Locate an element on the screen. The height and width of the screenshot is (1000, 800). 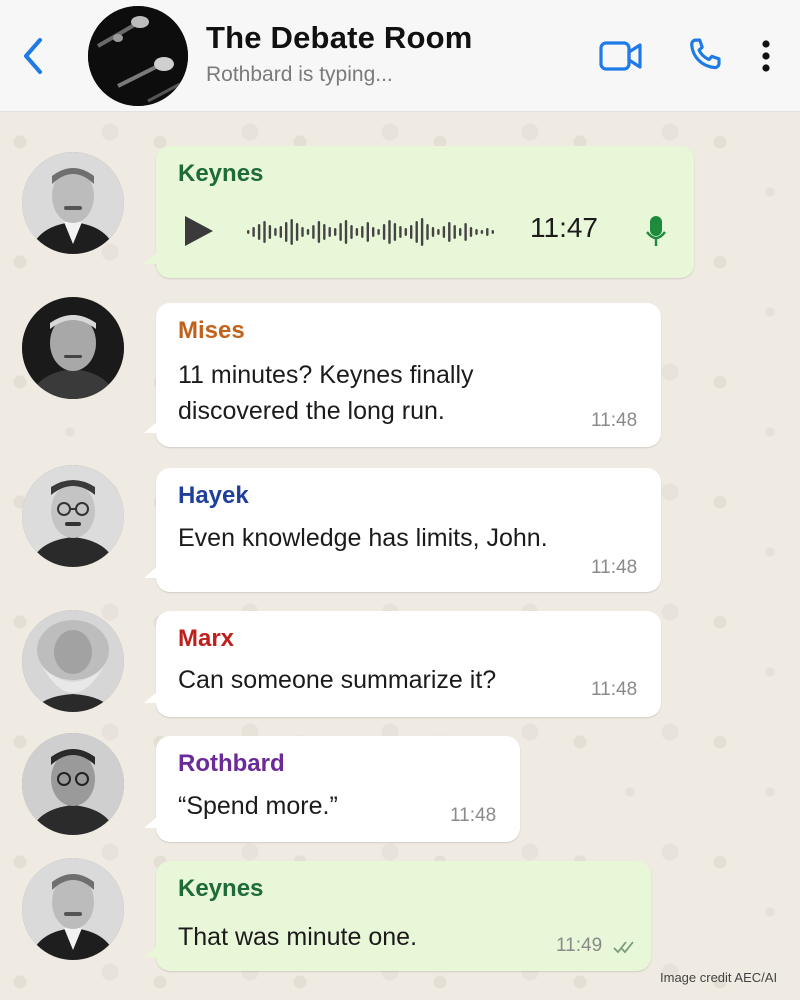
video-camera-icon is located at coordinates (620, 56).